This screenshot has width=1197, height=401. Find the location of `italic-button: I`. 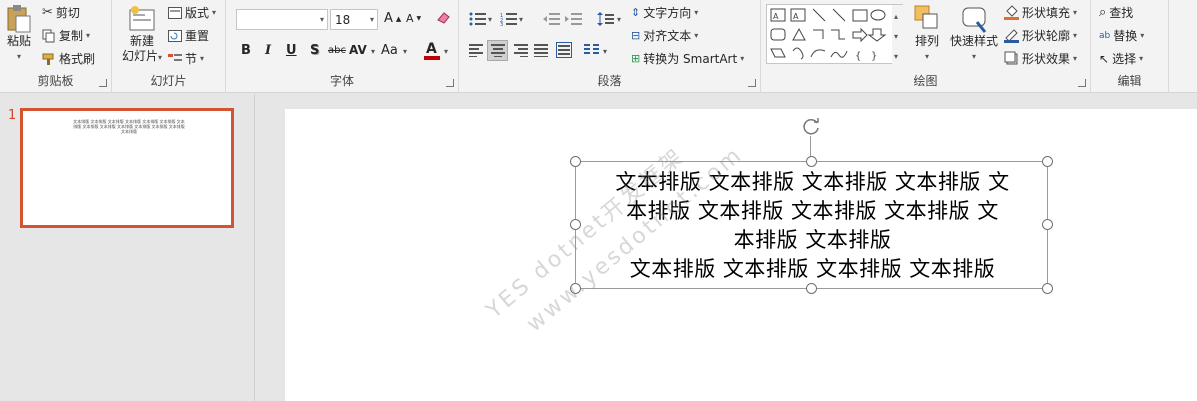

italic-button: I is located at coordinates (268, 50).